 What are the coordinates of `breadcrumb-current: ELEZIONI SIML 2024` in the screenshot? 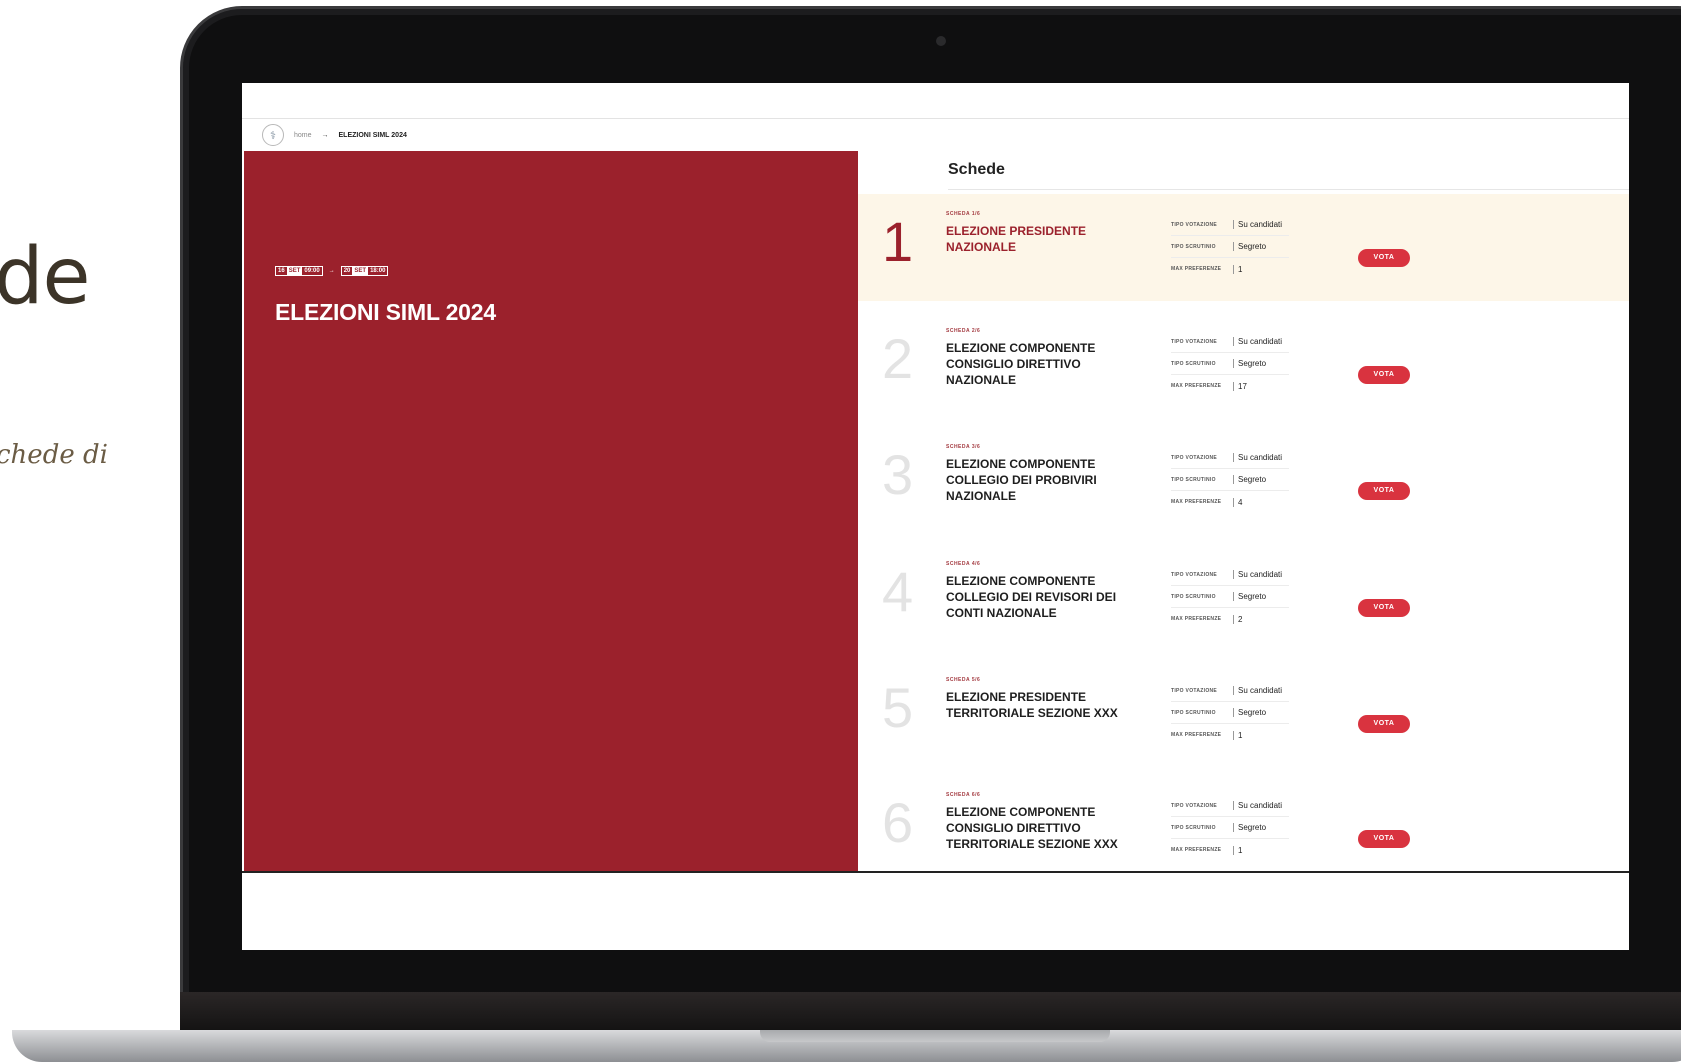 It's located at (372, 135).